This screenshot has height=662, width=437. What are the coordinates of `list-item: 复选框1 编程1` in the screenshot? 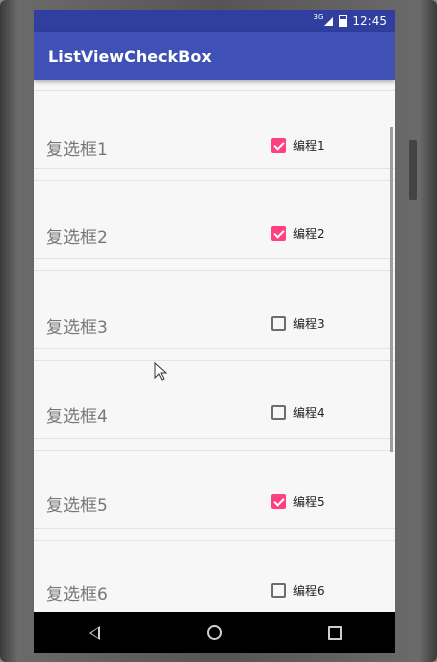 It's located at (214, 134).